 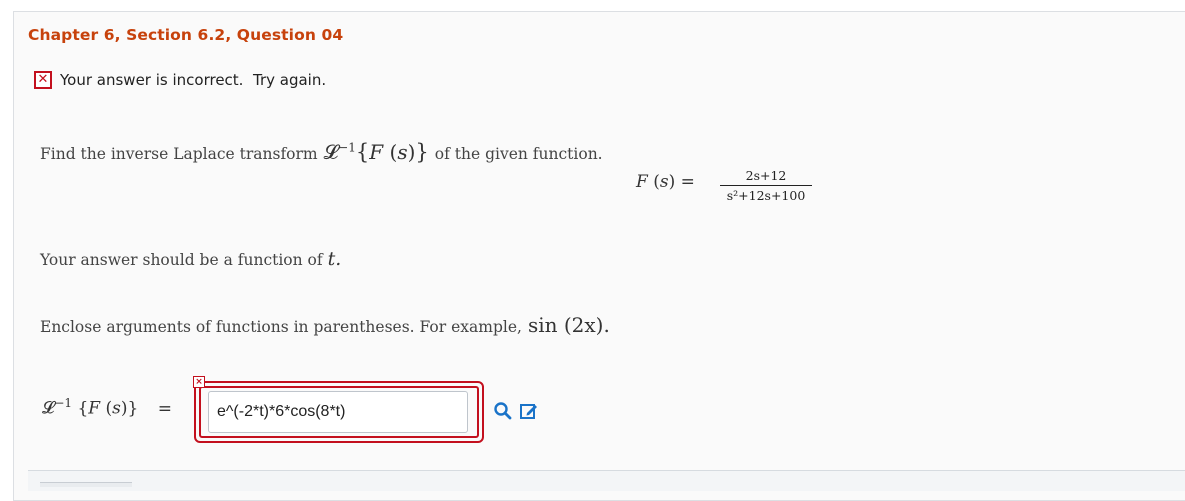 What do you see at coordinates (503, 411) in the screenshot?
I see `preview-icon` at bounding box center [503, 411].